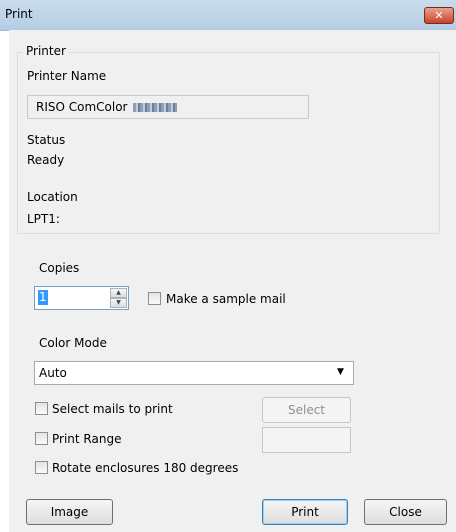 Image resolution: width=456 pixels, height=532 pixels. Describe the element at coordinates (53, 373) in the screenshot. I see `color-mode-selected: Auto` at that location.